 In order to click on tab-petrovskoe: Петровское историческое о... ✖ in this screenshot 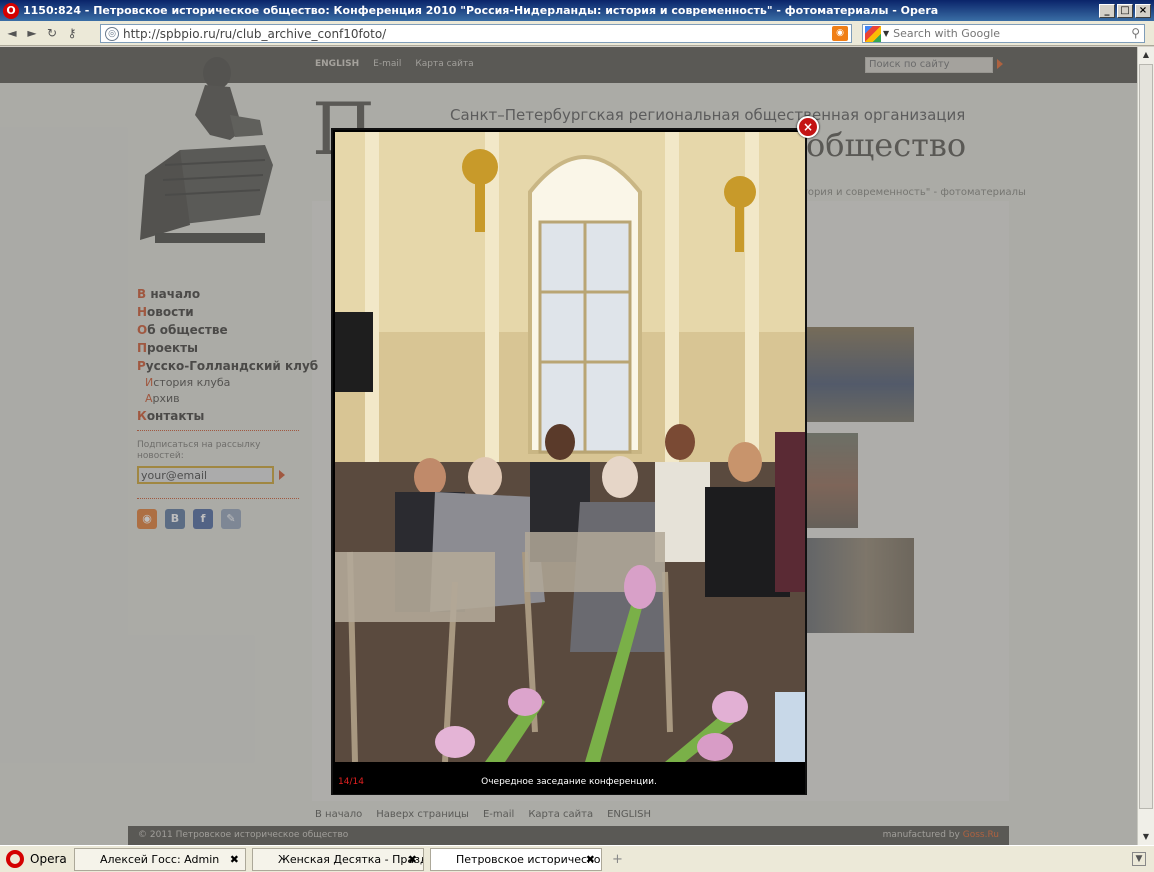, I will do `click(516, 859)`.